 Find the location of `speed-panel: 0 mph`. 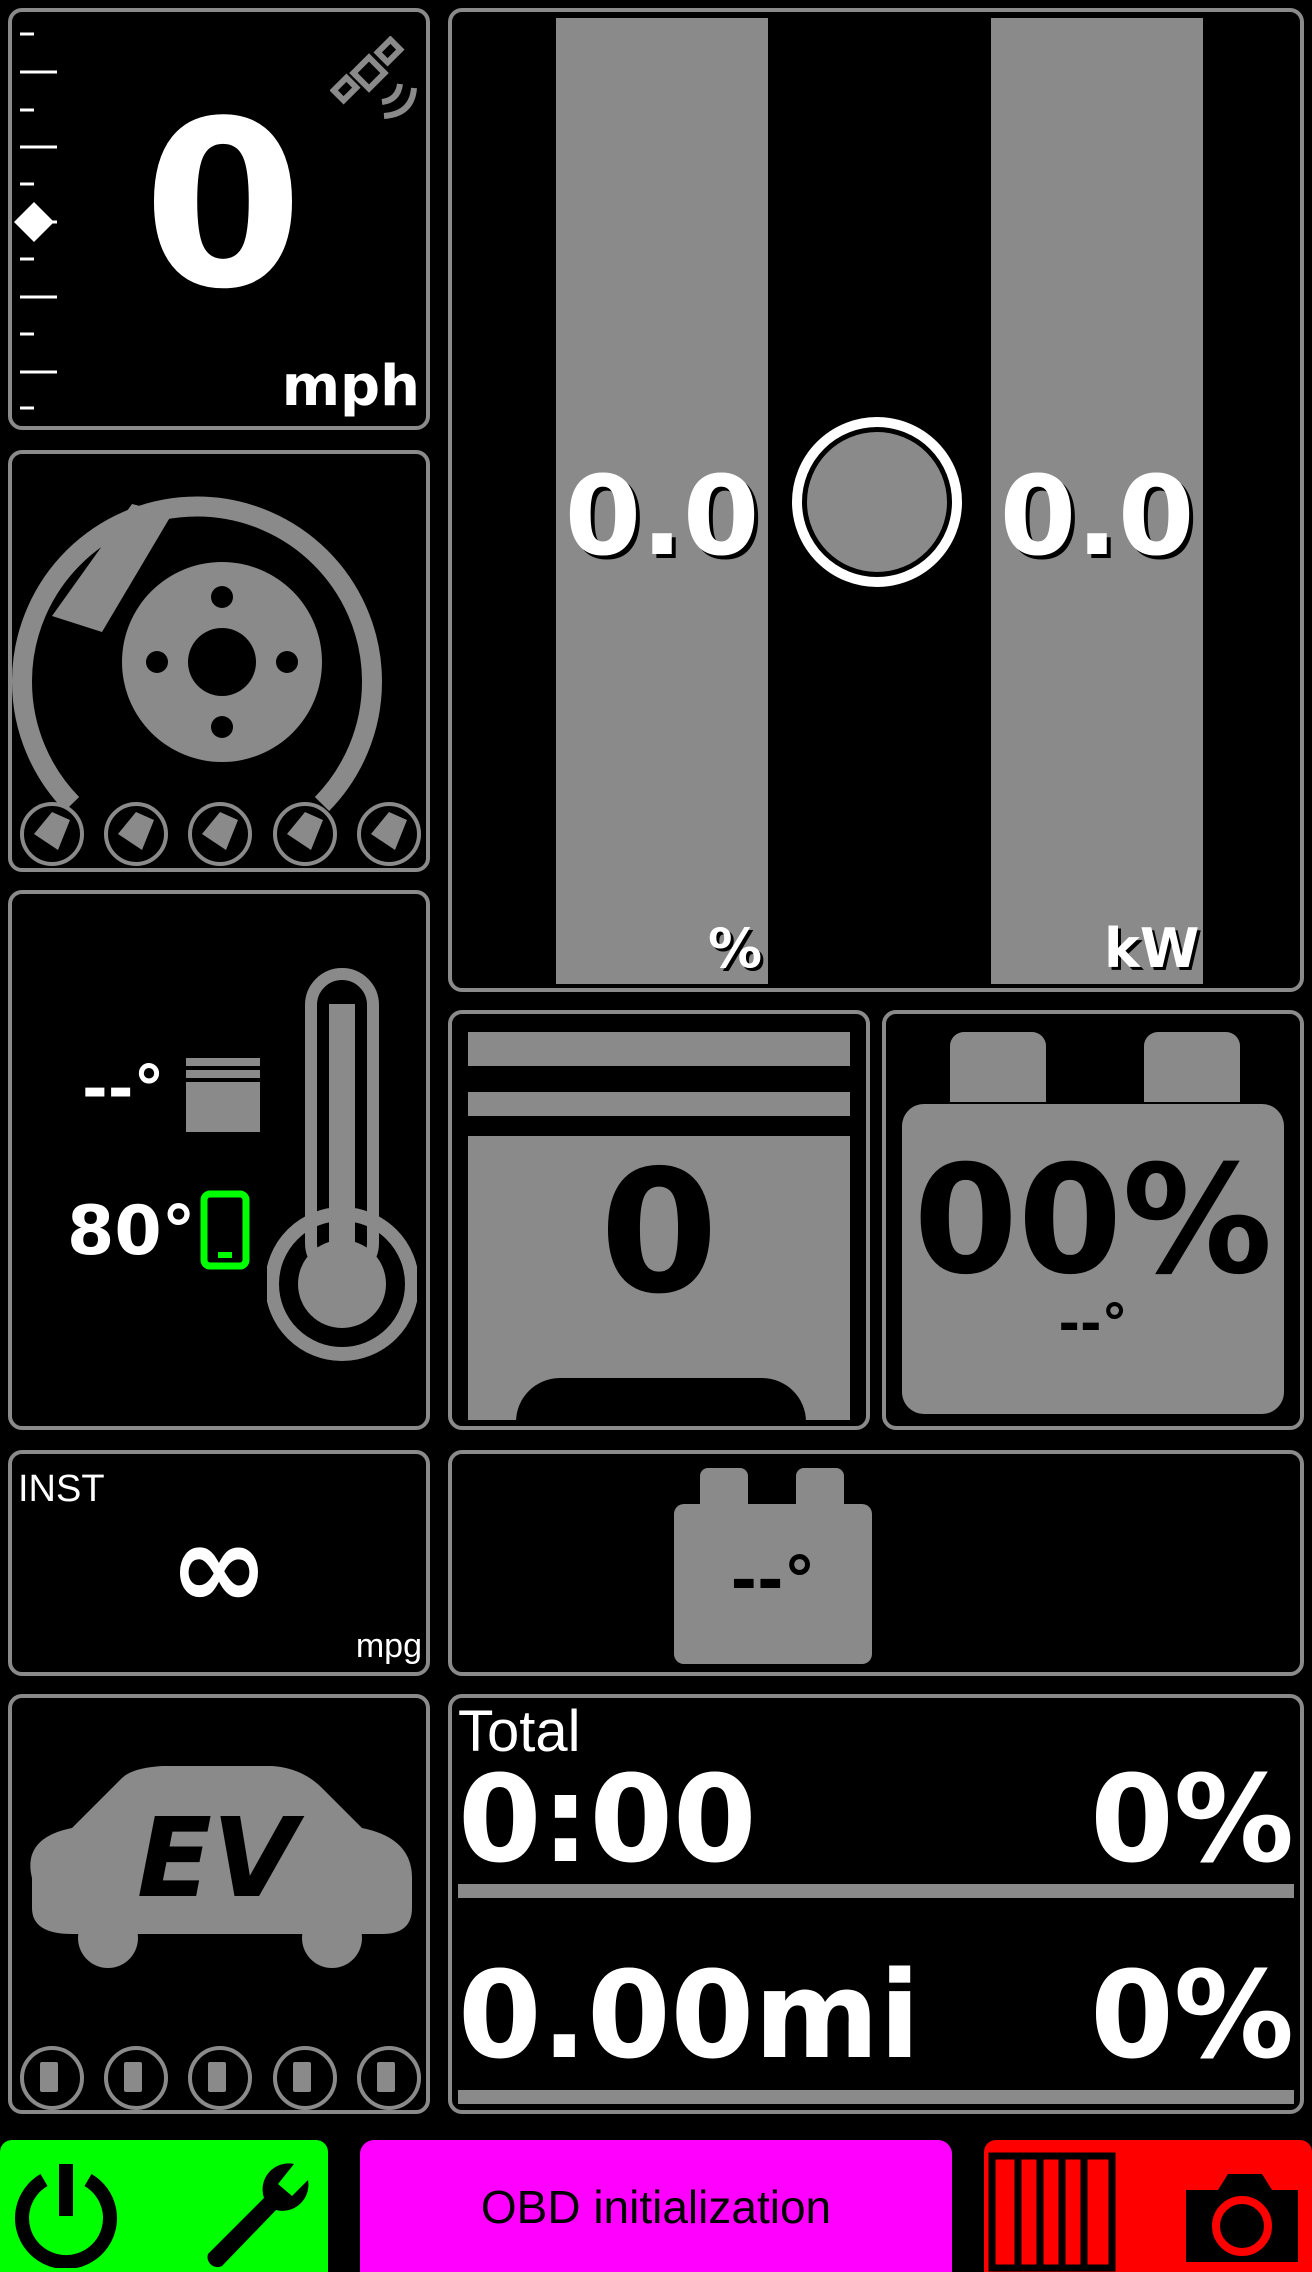

speed-panel: 0 mph is located at coordinates (219, 219).